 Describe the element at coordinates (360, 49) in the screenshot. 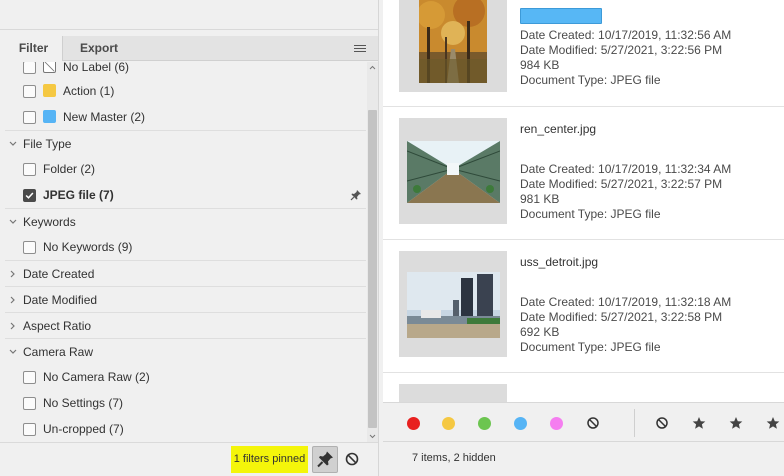

I see `panel-menu-icon` at that location.